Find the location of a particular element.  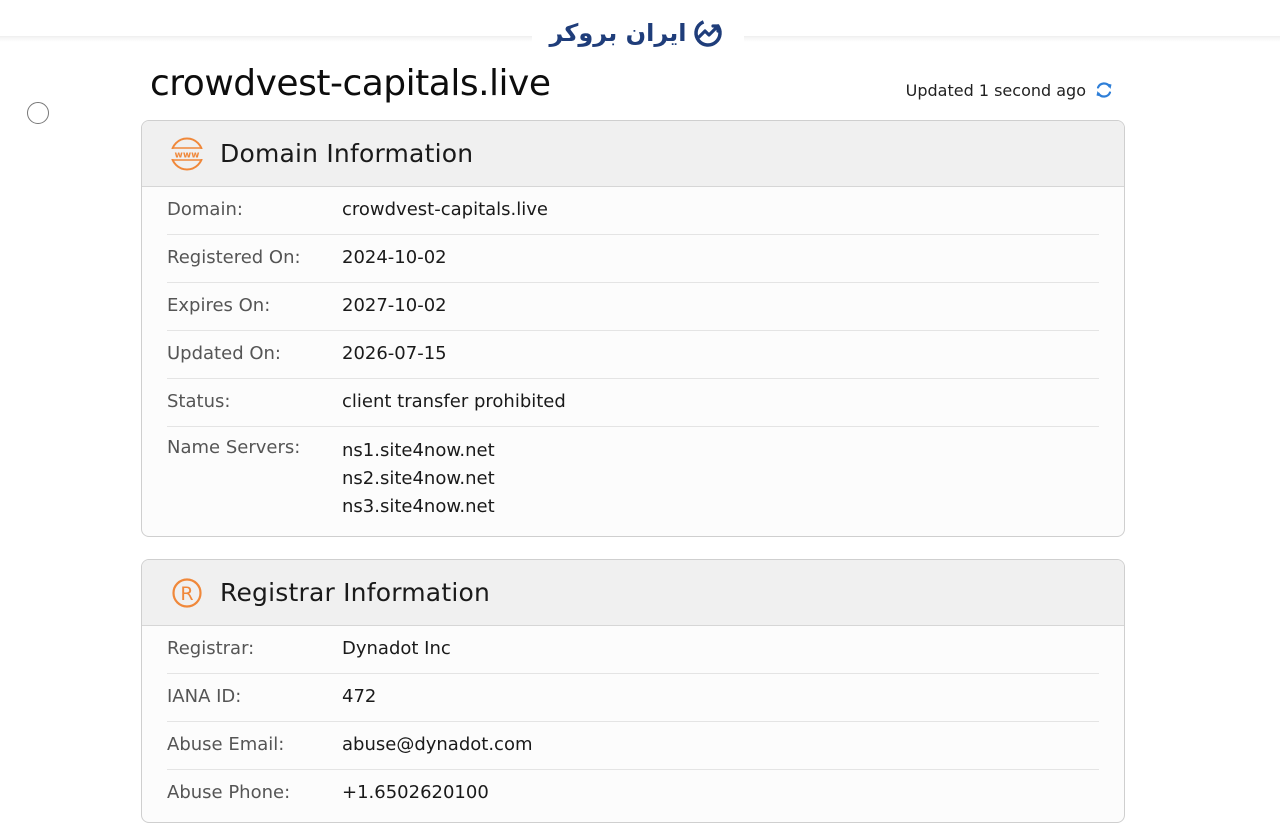

row-value: 2024-10-02 is located at coordinates (394, 257).